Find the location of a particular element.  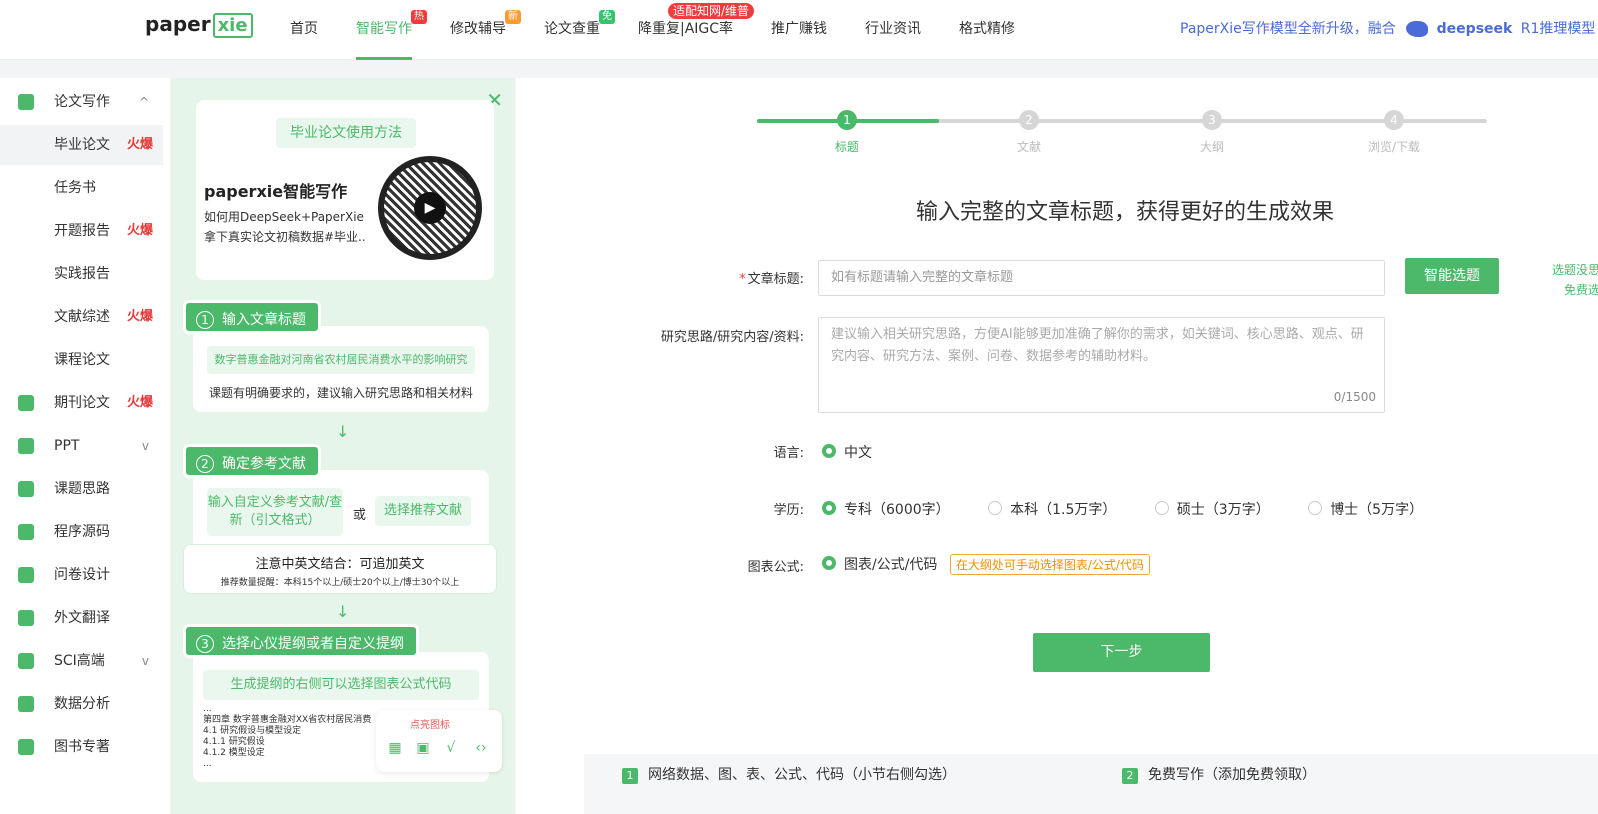

highlight-label: 点亮图标 is located at coordinates (430, 725).